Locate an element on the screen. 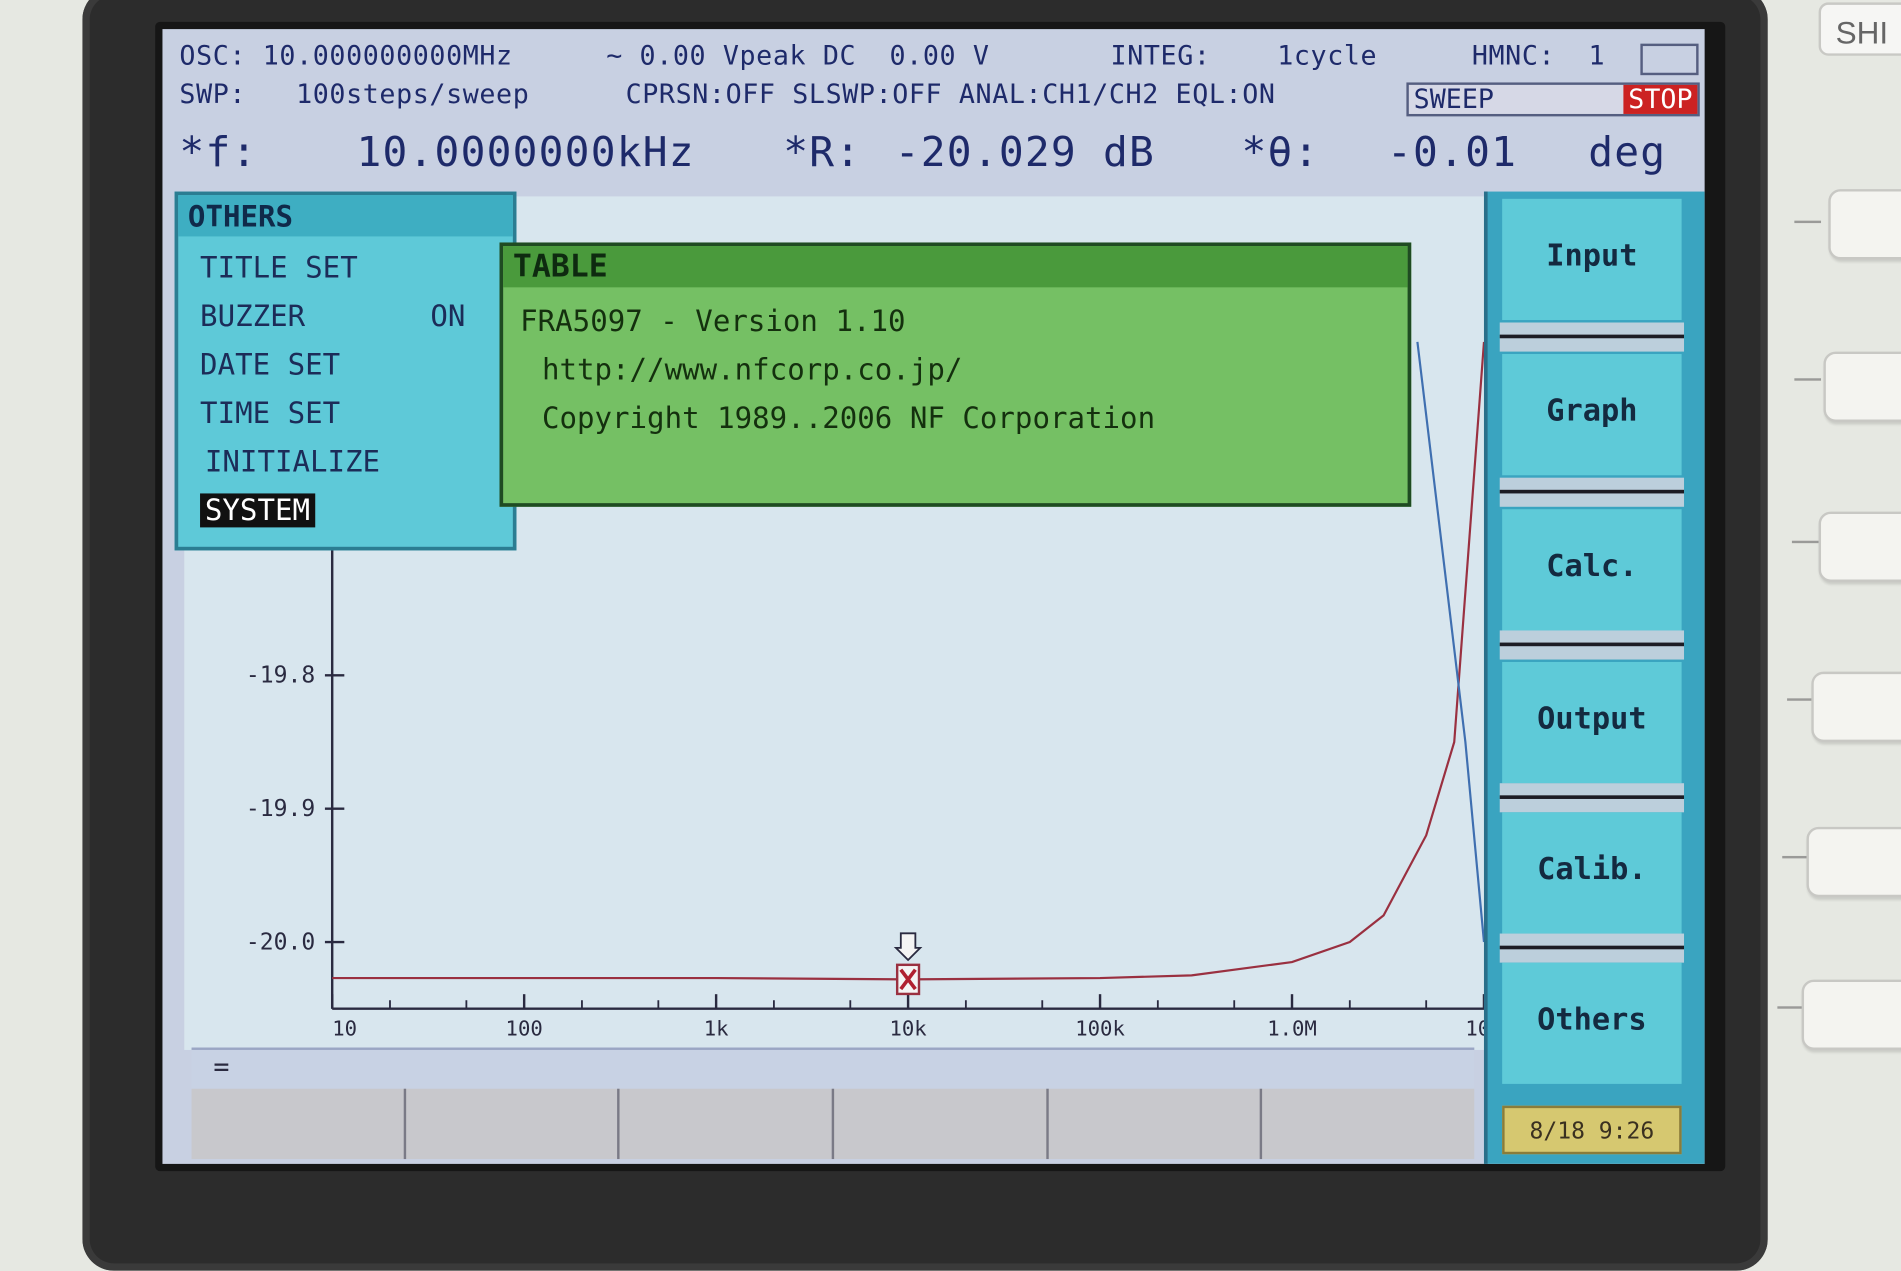 Image resolution: width=1901 pixels, height=1271 pixels. x-tick-label: 10 is located at coordinates (344, 1028).